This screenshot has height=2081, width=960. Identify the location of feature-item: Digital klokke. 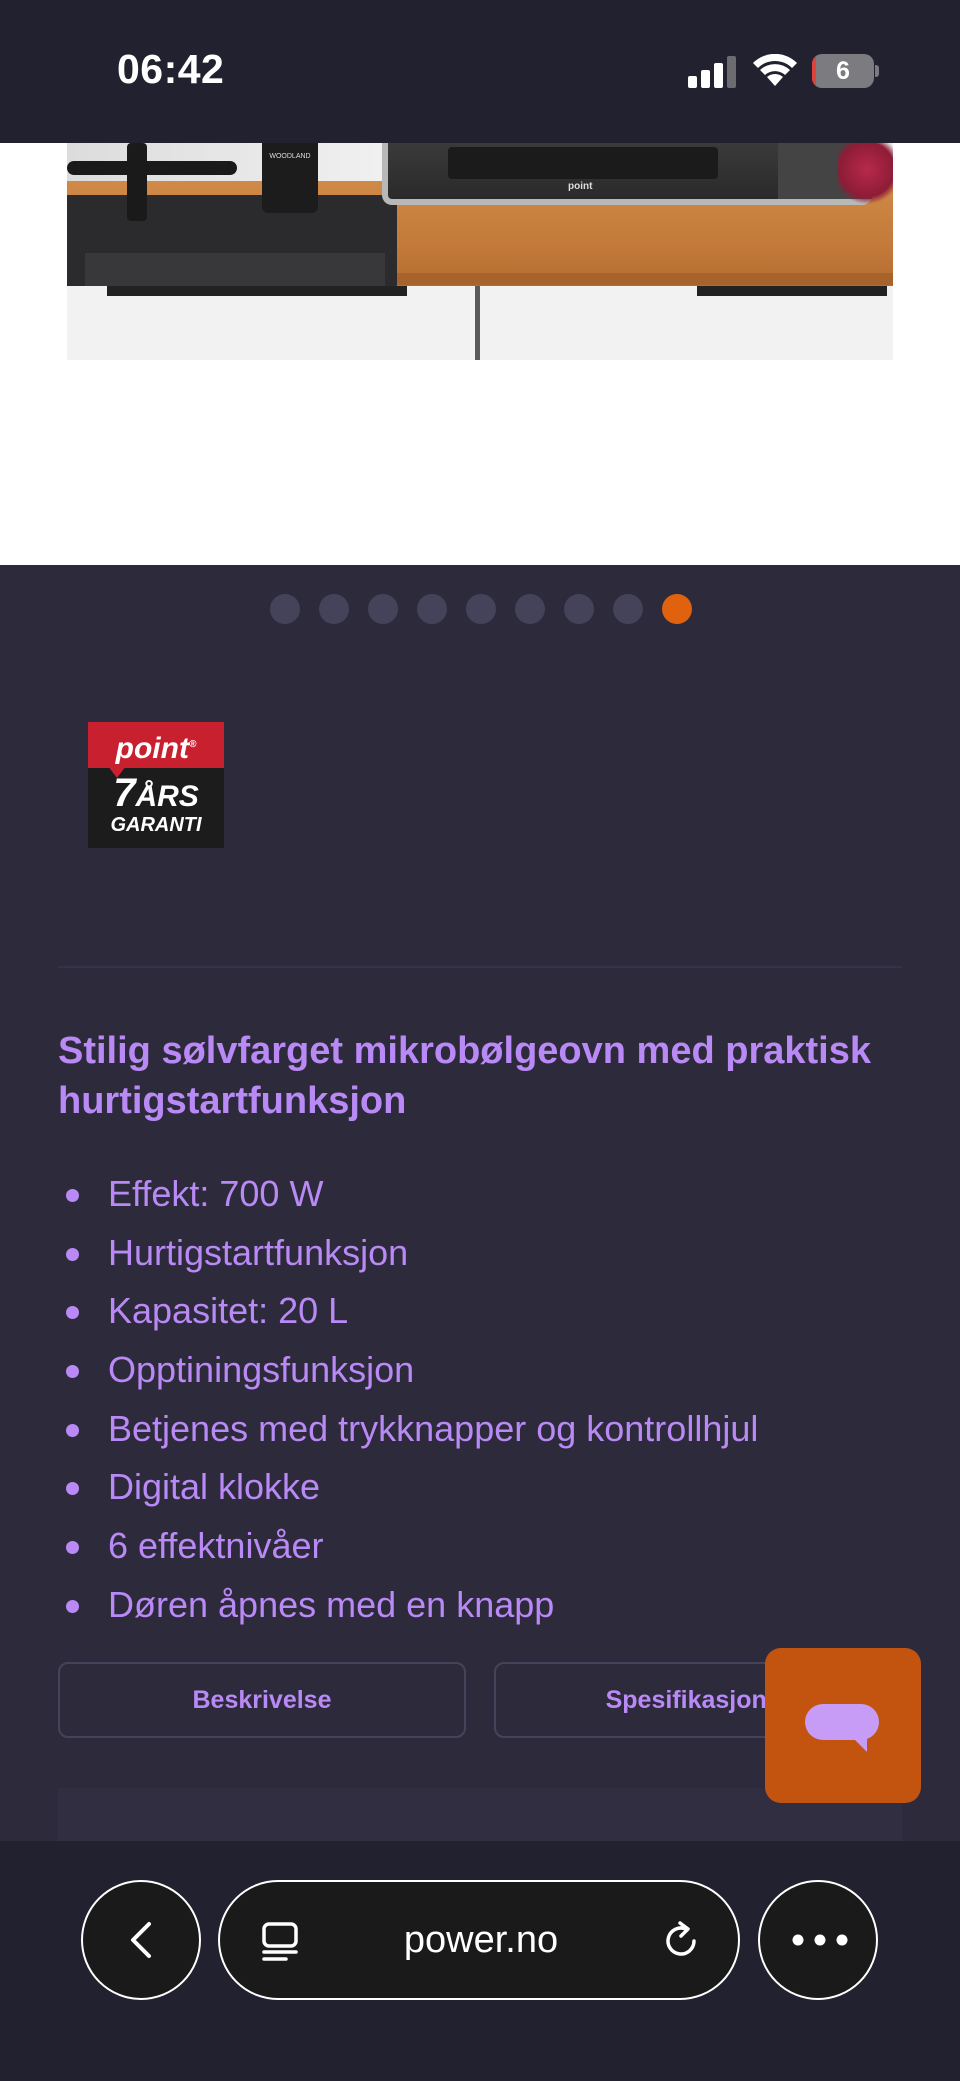
(488, 1490).